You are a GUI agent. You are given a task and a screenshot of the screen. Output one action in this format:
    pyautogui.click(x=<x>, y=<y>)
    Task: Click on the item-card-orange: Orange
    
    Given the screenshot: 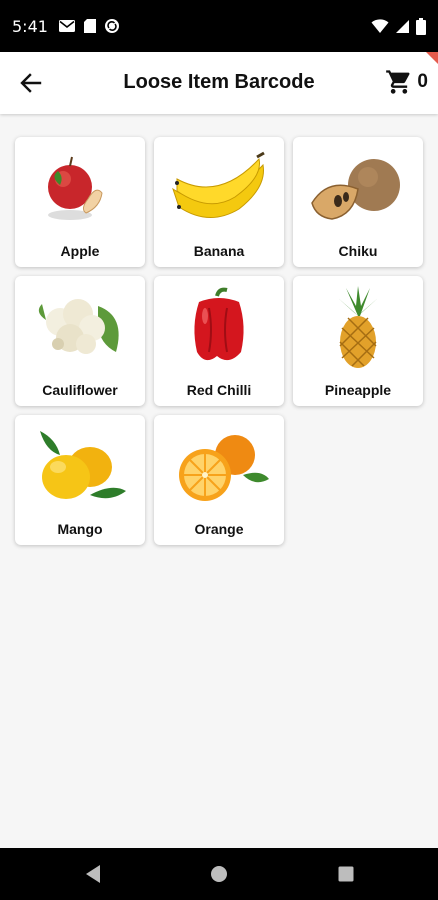 What is the action you would take?
    pyautogui.click(x=219, y=480)
    